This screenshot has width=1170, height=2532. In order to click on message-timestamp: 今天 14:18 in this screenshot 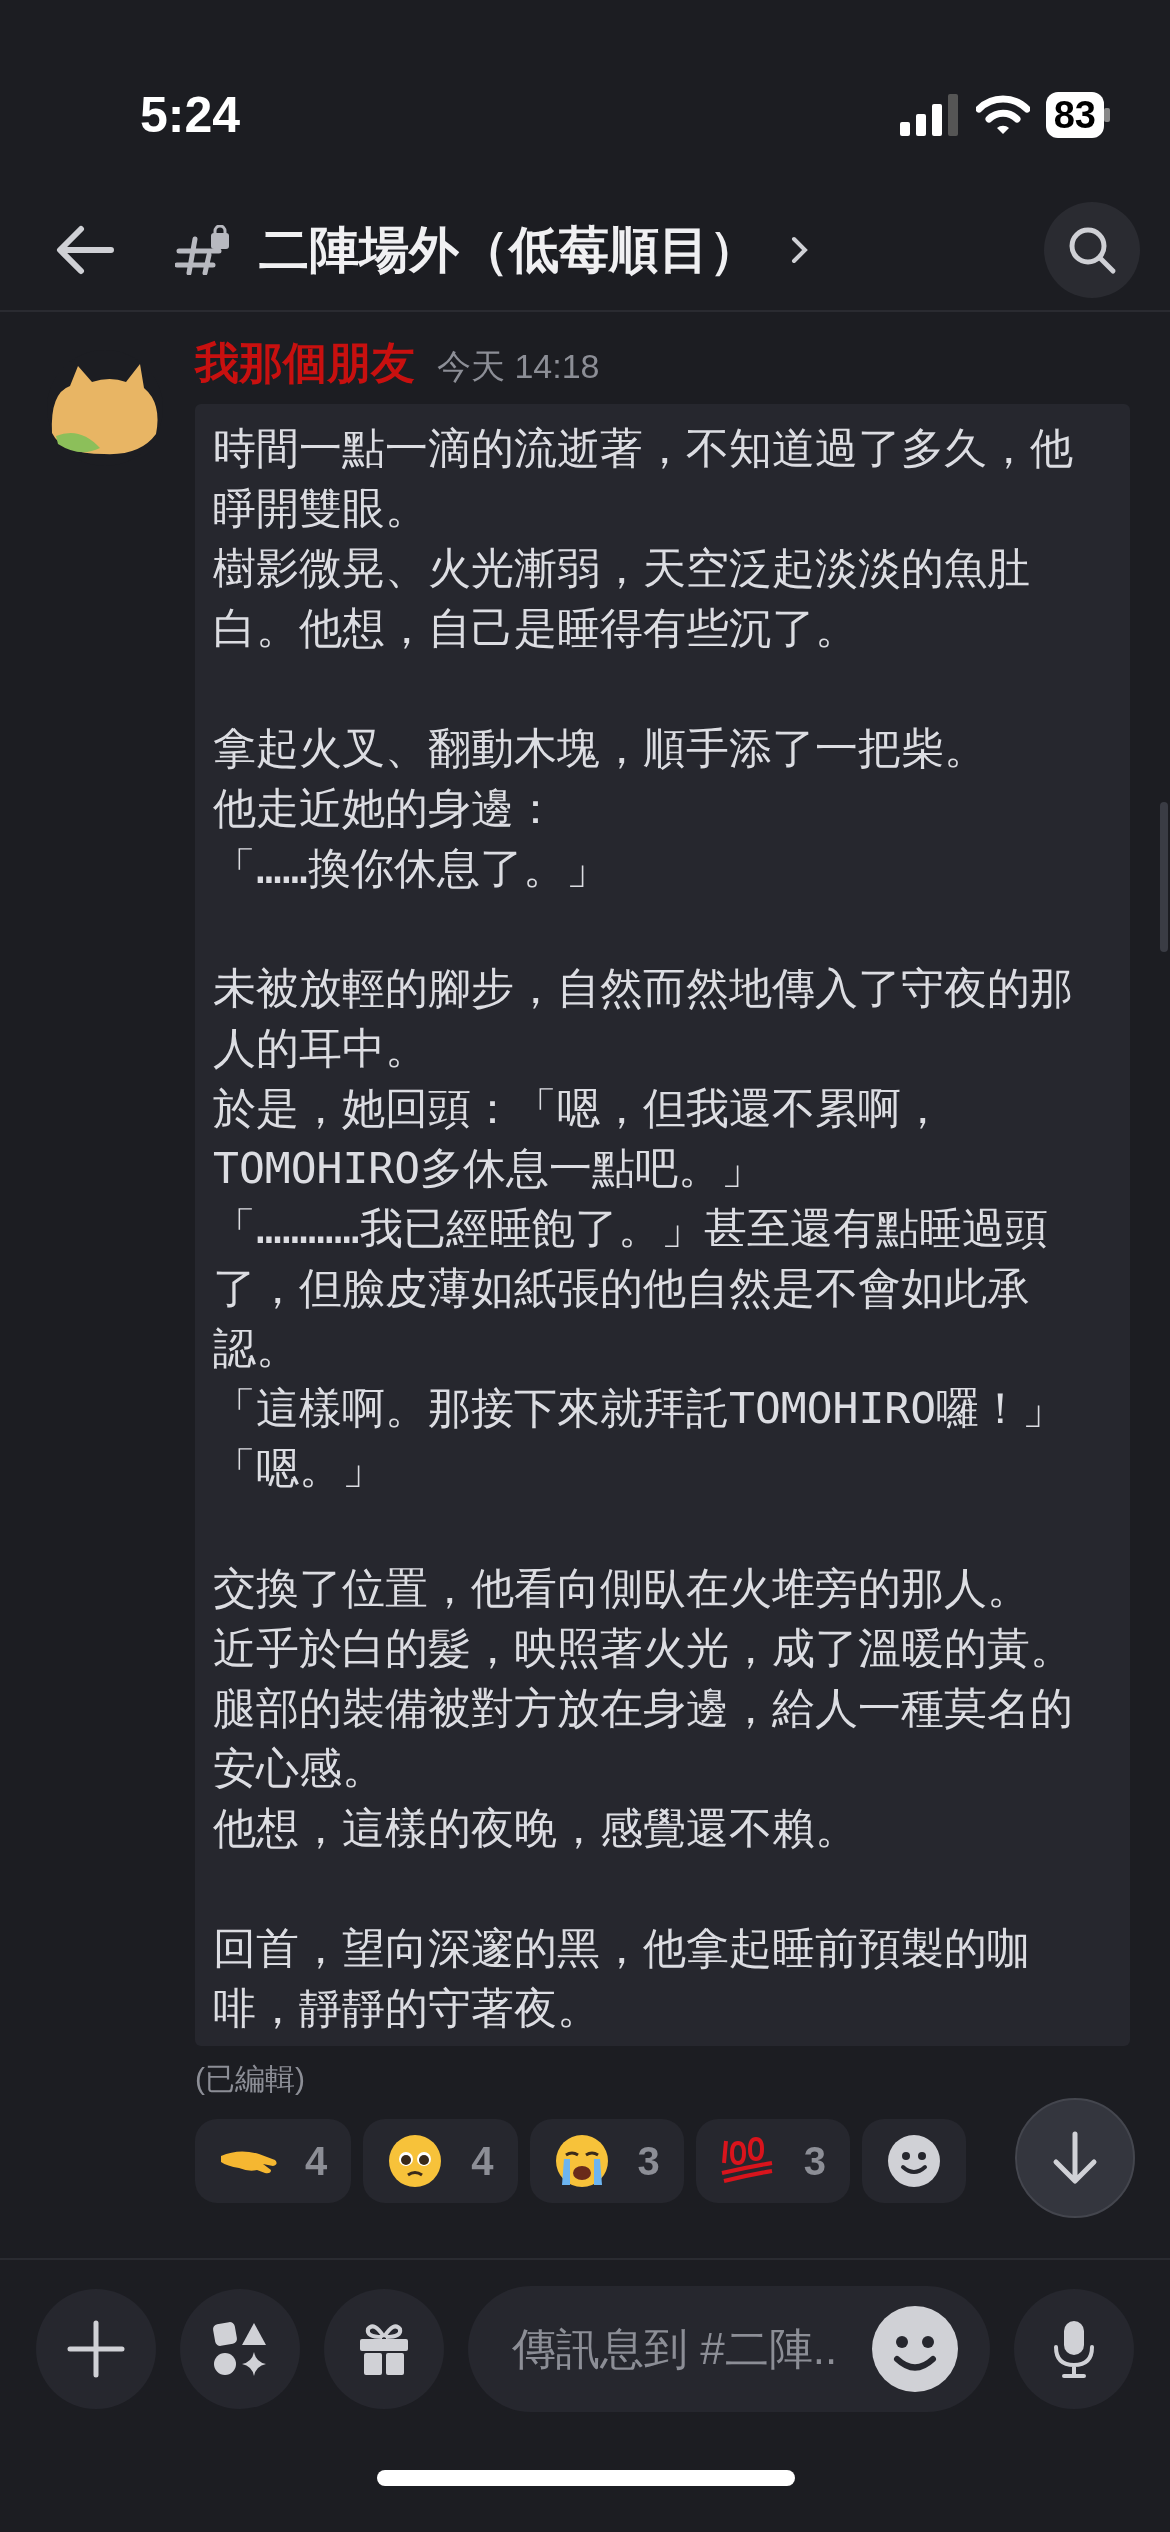, I will do `click(518, 366)`.